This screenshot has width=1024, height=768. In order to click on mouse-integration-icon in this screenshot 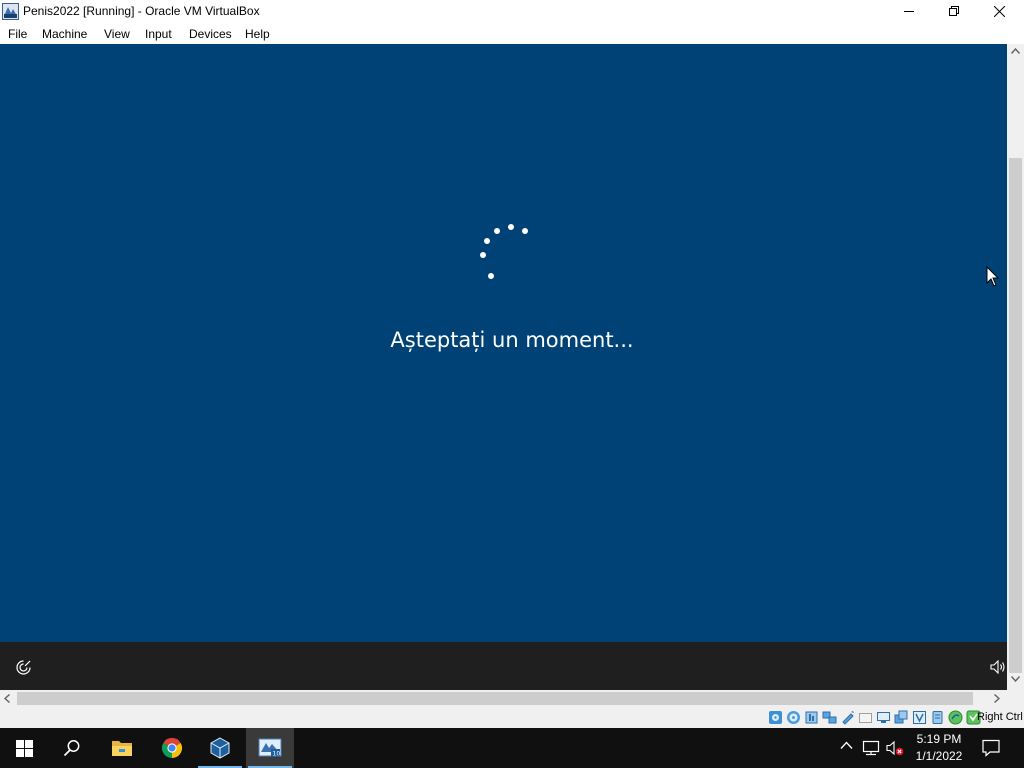, I will do `click(955, 717)`.